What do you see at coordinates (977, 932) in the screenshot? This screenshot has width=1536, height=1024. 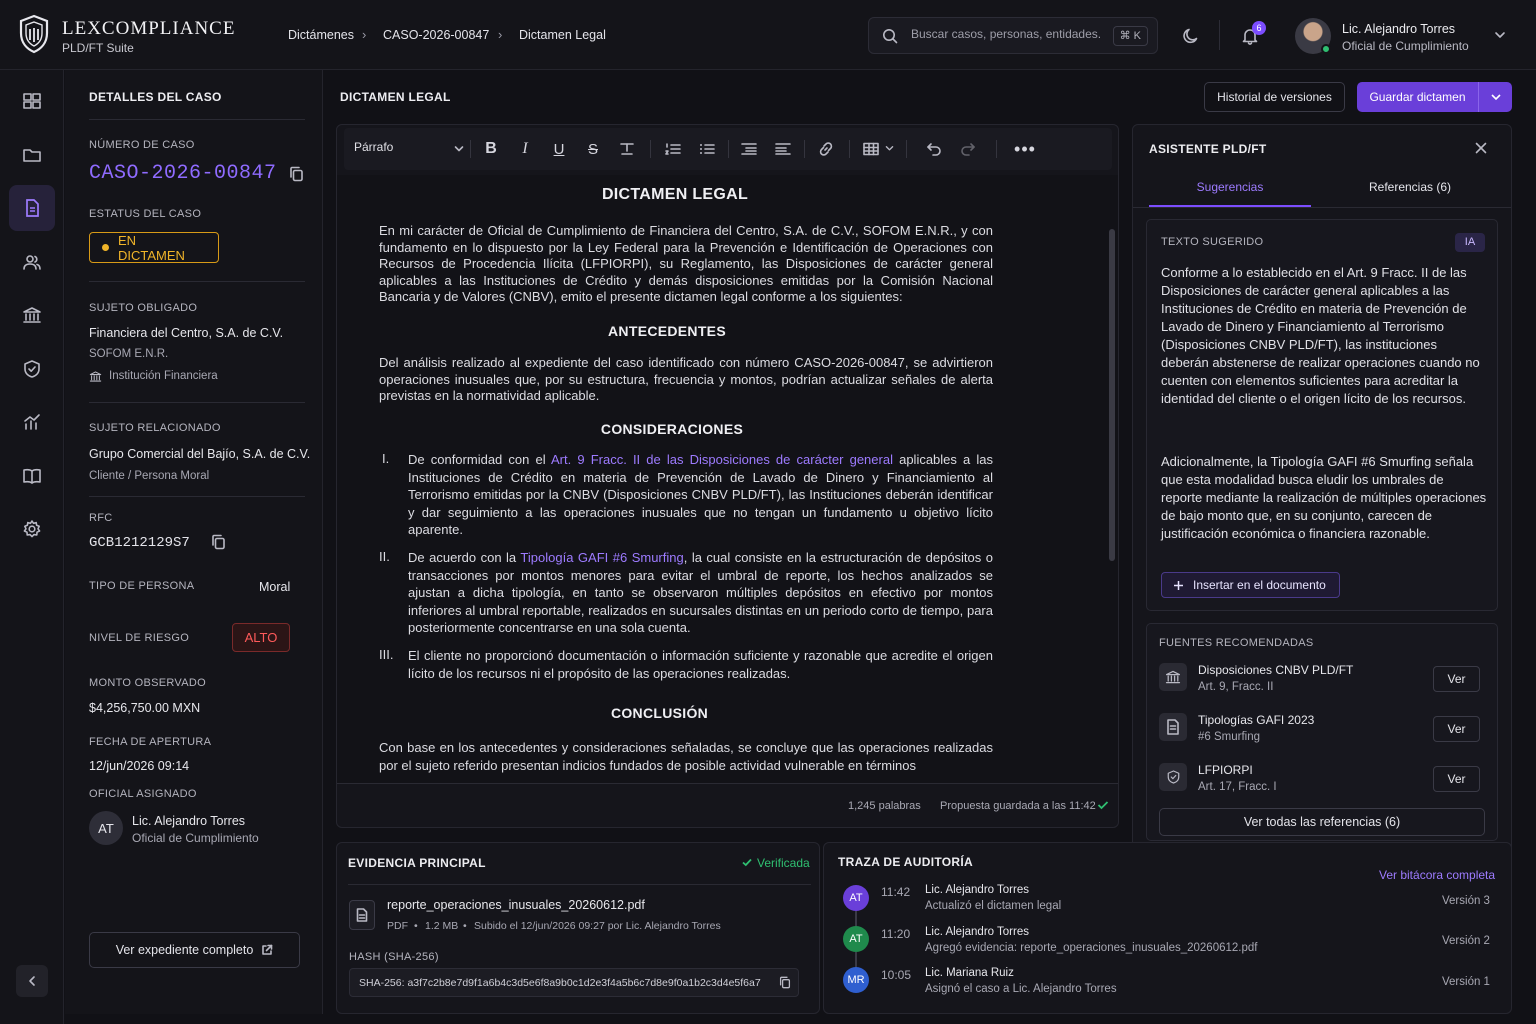 I see `audit-user: Lic. Alejandro Torres` at bounding box center [977, 932].